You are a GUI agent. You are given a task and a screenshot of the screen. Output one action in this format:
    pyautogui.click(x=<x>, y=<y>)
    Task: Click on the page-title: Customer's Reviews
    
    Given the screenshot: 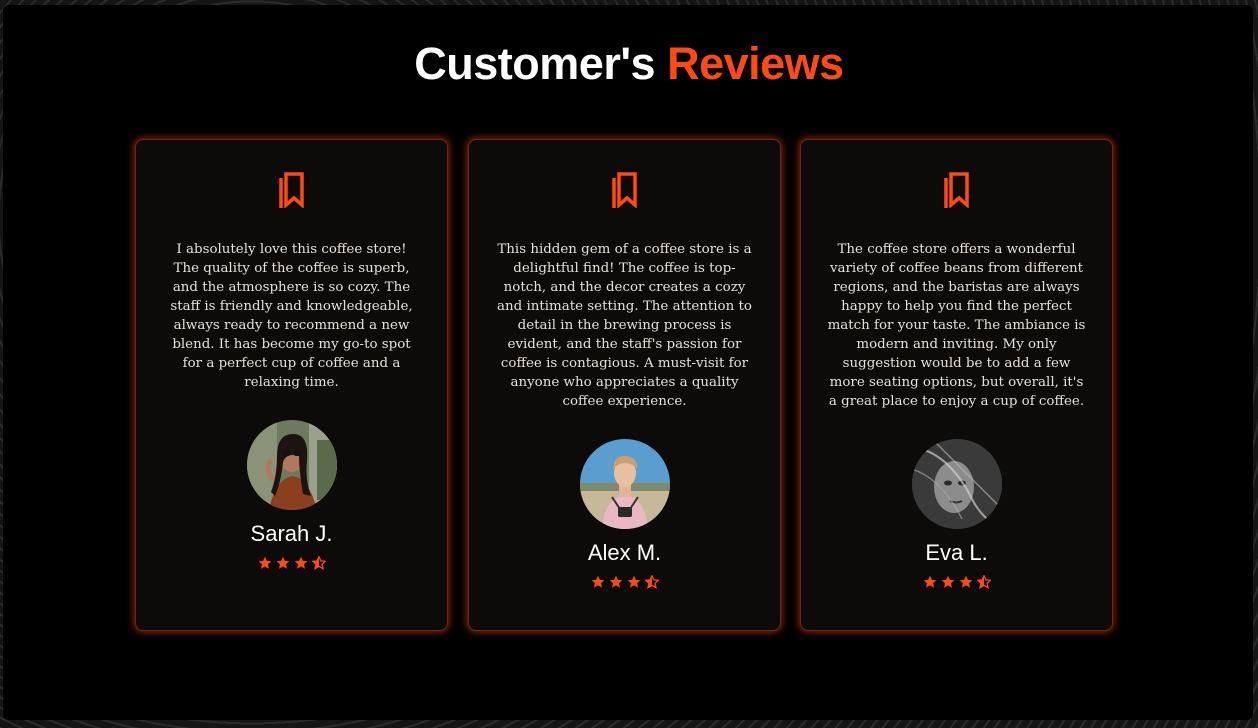 What is the action you would take?
    pyautogui.click(x=629, y=64)
    